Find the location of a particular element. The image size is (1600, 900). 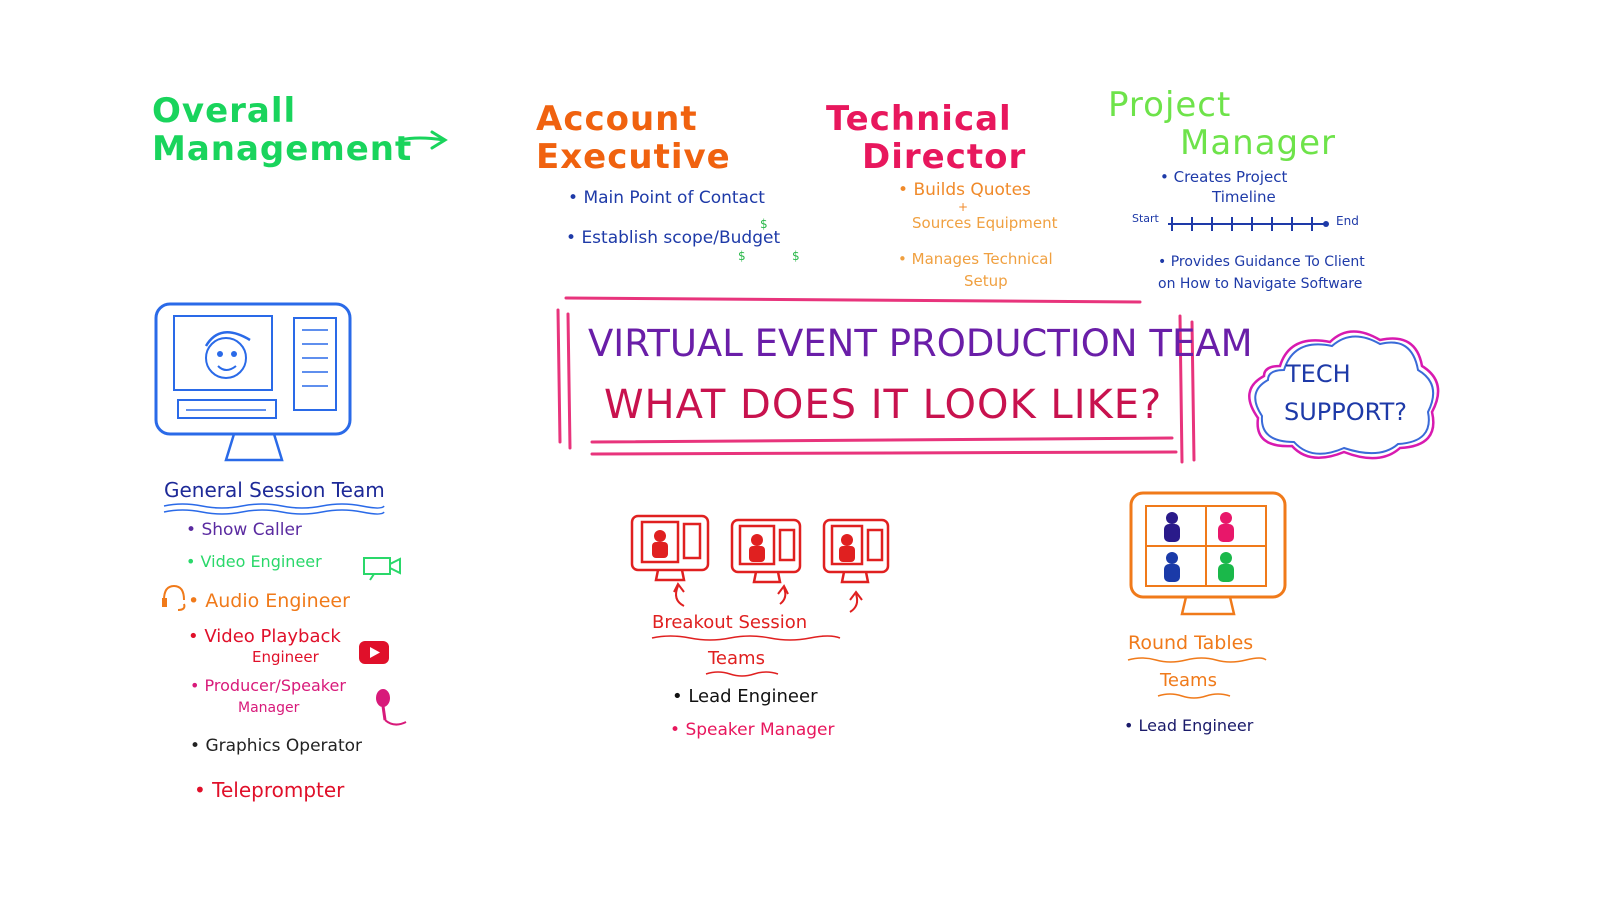

right-arrow-icon is located at coordinates (423, 140).